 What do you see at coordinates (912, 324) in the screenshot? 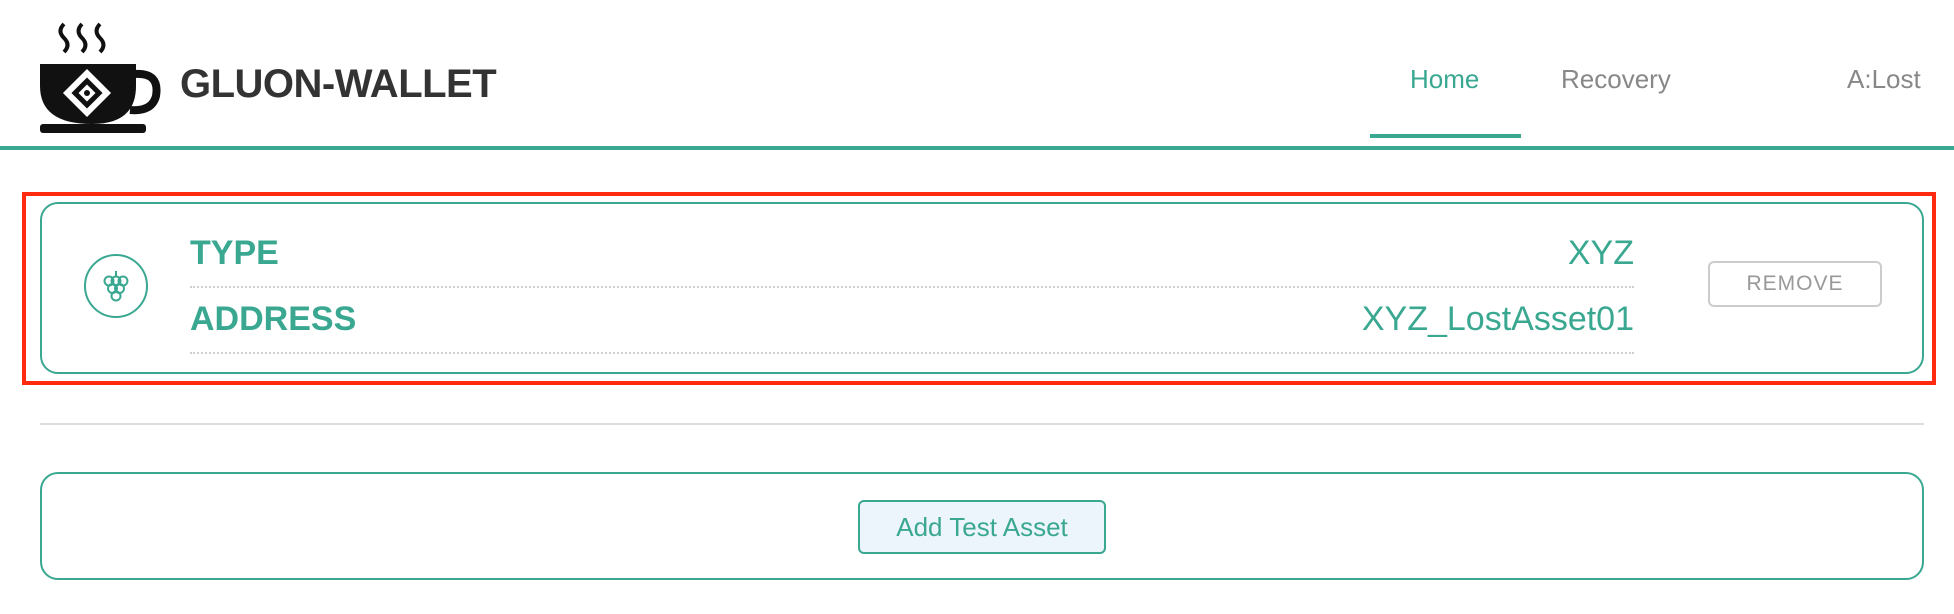
I see `asset-address-row: ADDRESS XYZ_LostAsset01` at bounding box center [912, 324].